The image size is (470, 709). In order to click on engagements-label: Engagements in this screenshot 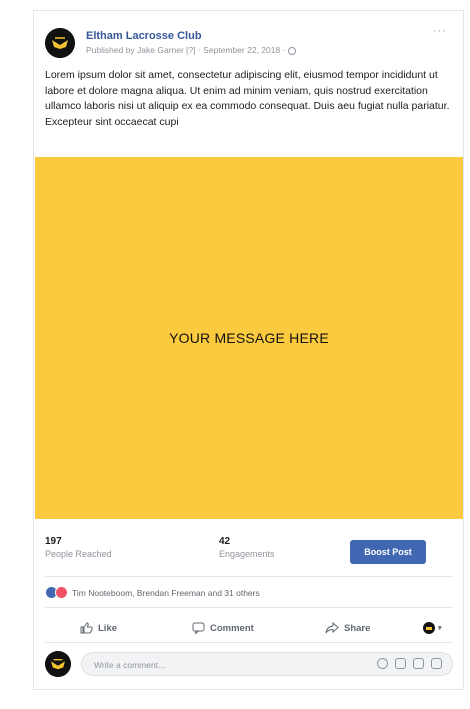, I will do `click(247, 554)`.